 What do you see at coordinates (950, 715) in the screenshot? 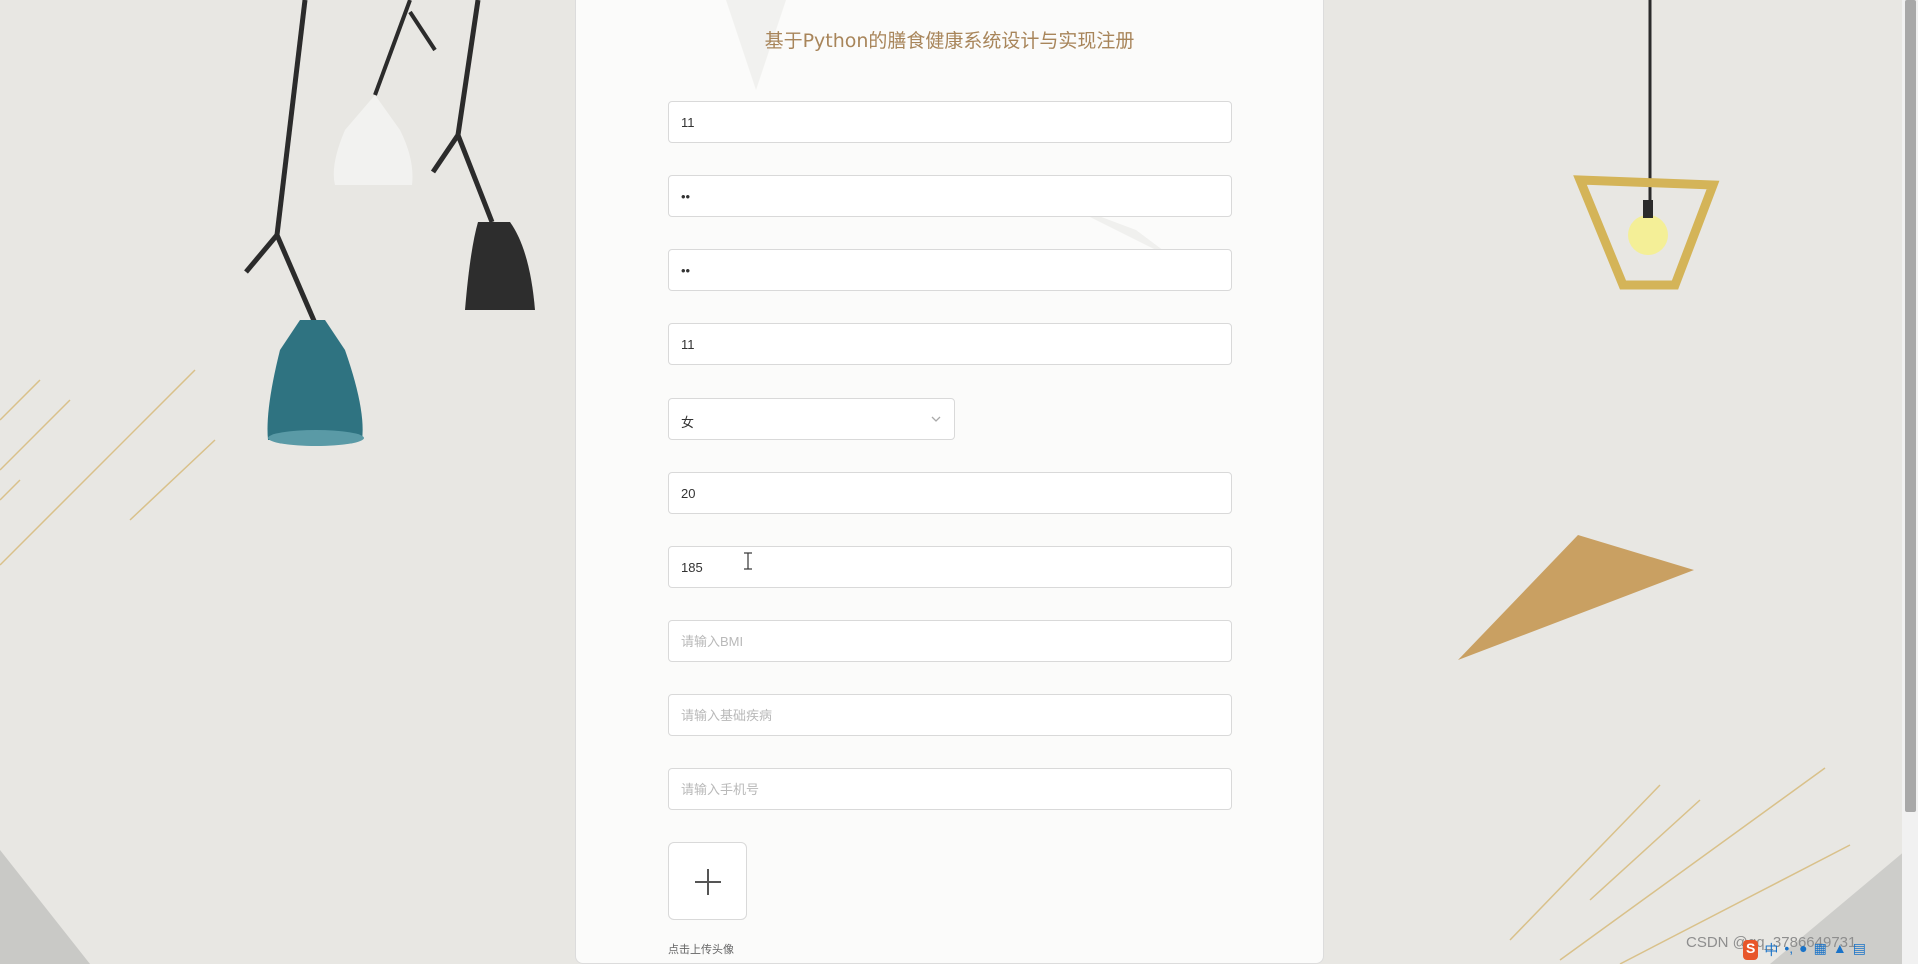
I see `disease-input` at bounding box center [950, 715].